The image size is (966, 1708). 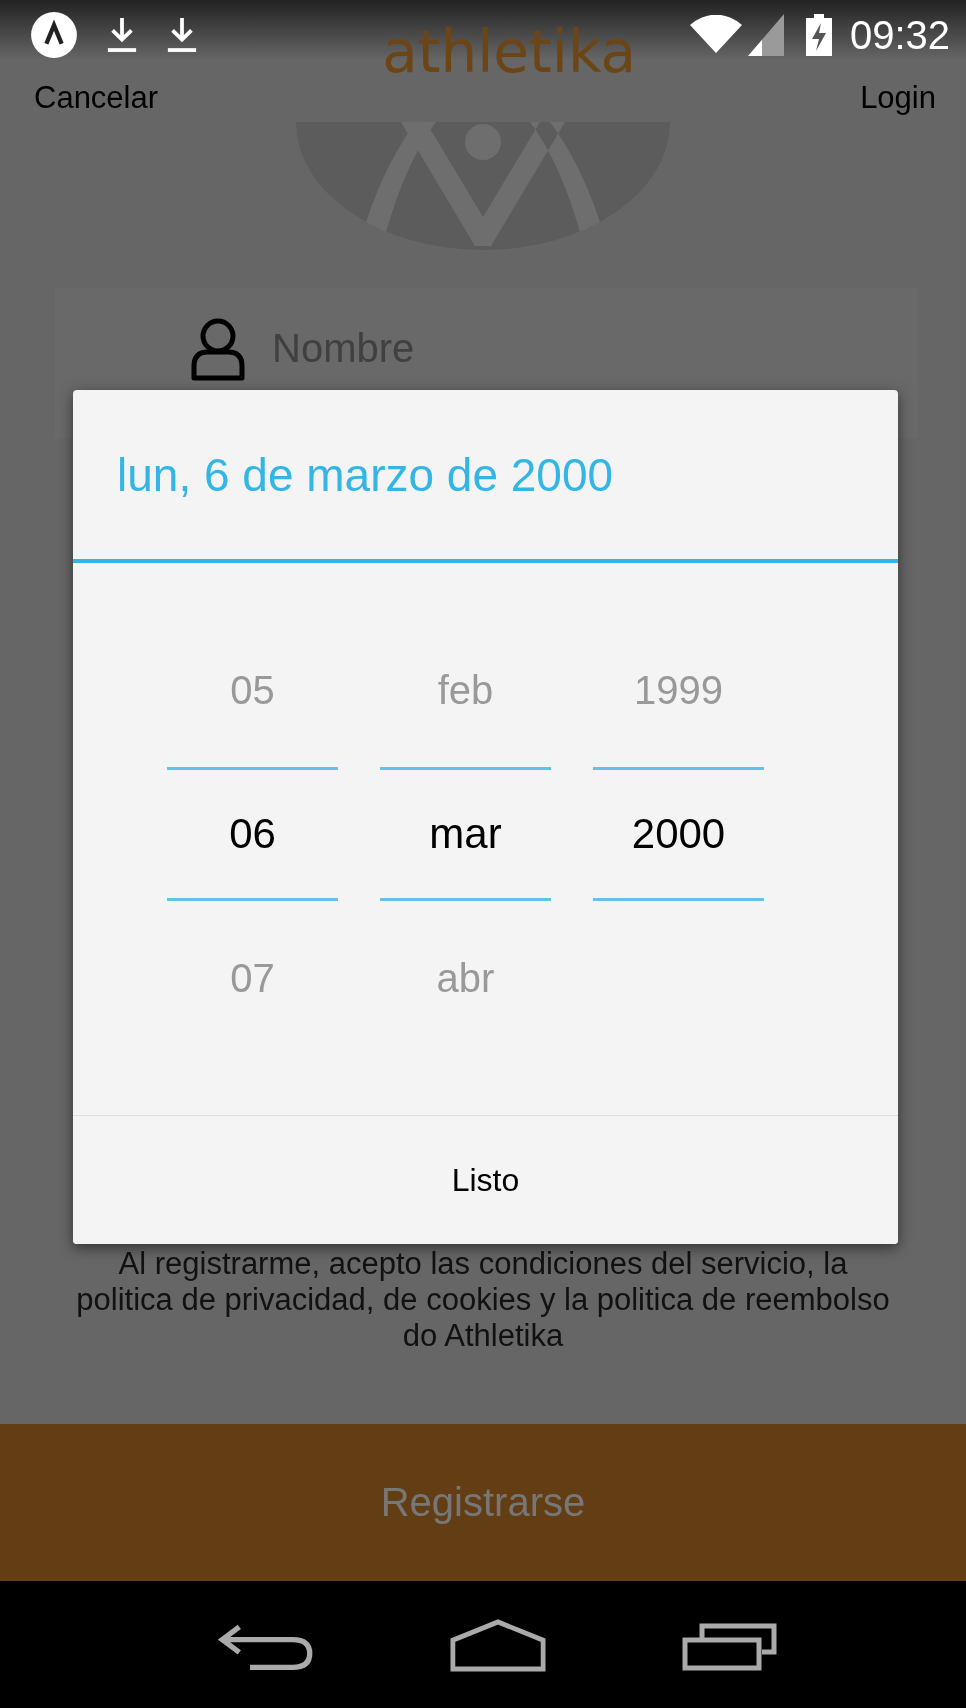 I want to click on login-link: Login, so click(x=898, y=101).